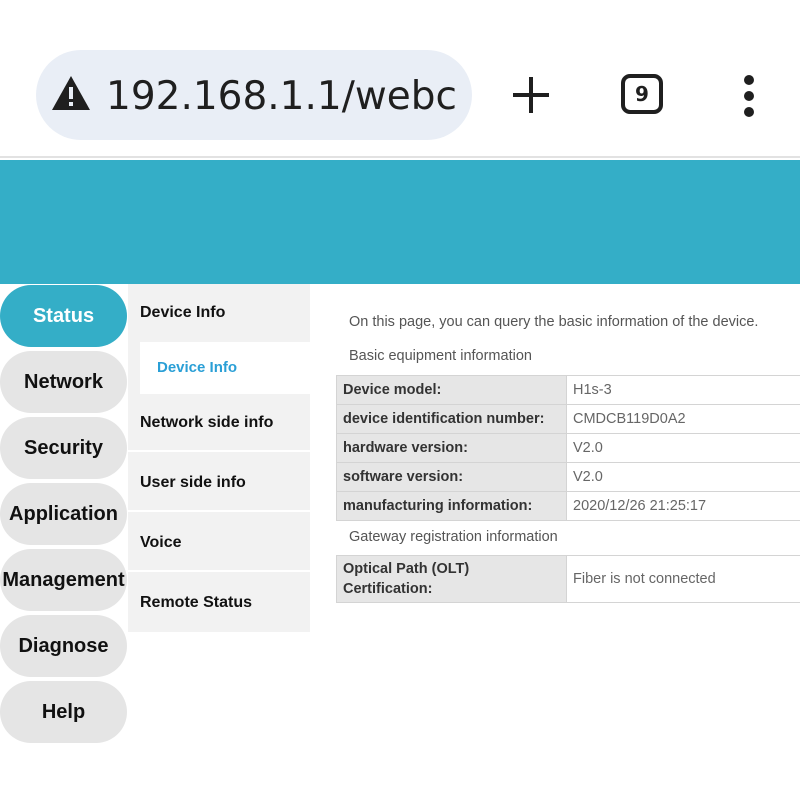  Describe the element at coordinates (63, 580) in the screenshot. I see `nav-management: Management` at that location.